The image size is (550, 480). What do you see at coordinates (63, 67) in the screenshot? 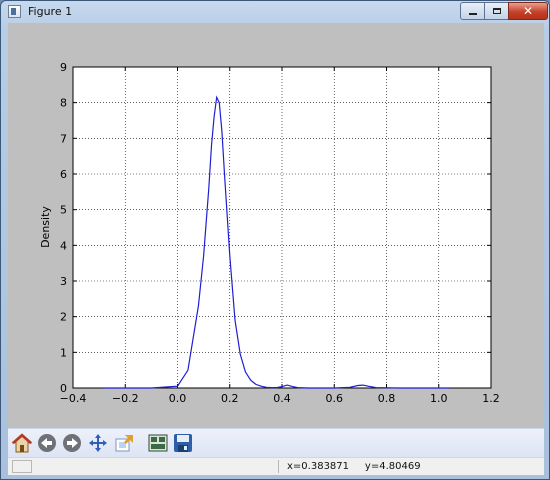
I see `y-tick-label: 9` at bounding box center [63, 67].